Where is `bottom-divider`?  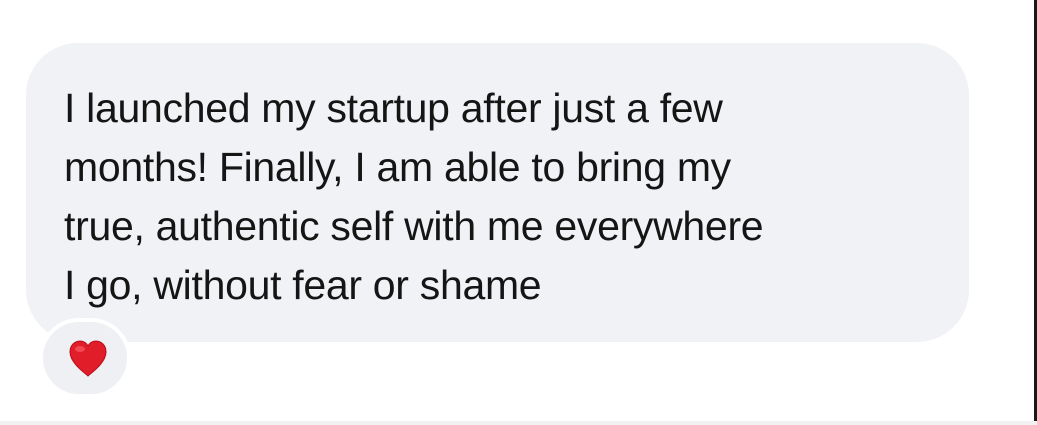 bottom-divider is located at coordinates (518, 423).